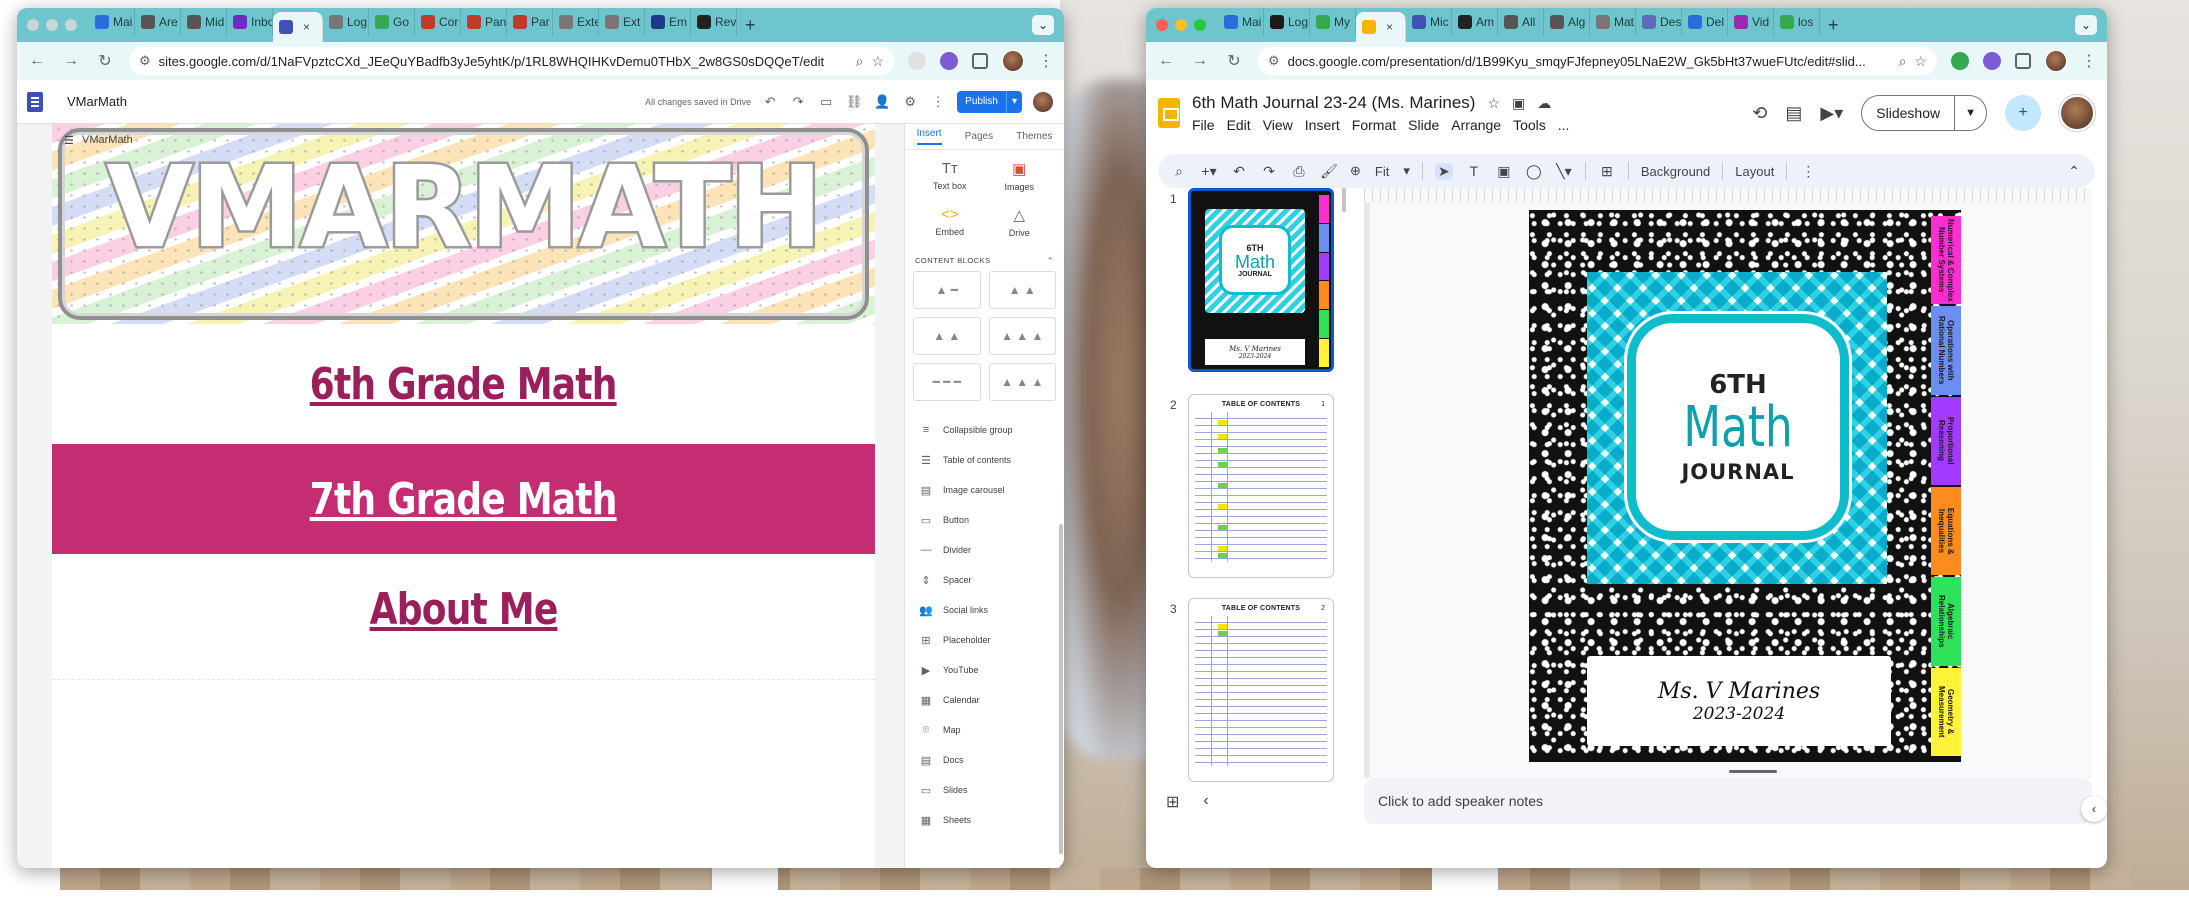 The image size is (2189, 913). Describe the element at coordinates (1261, 280) in the screenshot. I see `slide-thumbnail-1: 6TH Math JOURNAL Ms. V Marines 2023-2024` at that location.